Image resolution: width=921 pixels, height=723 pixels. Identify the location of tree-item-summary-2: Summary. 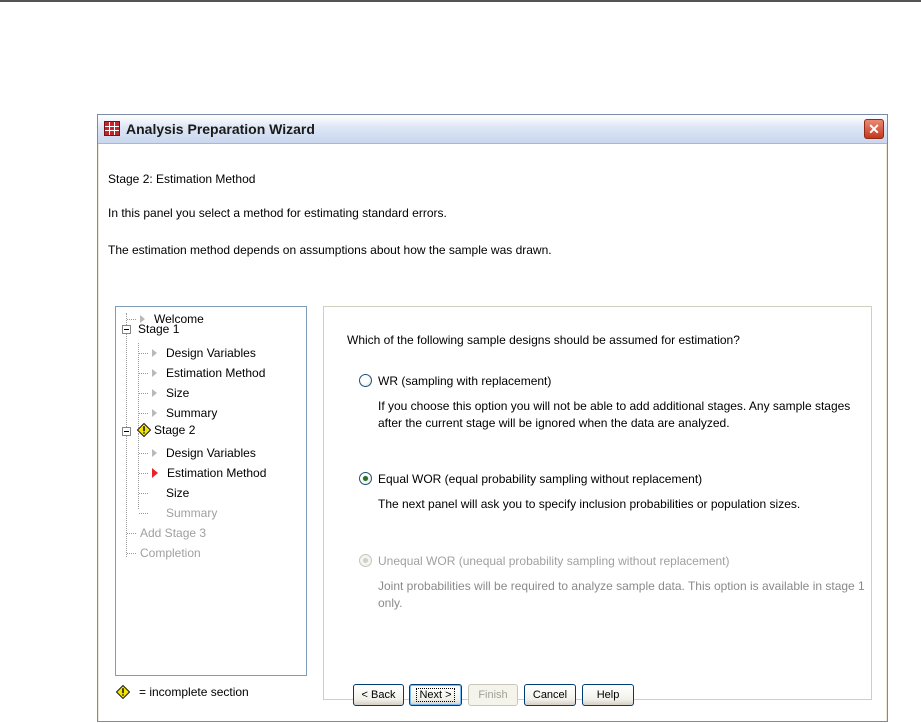
(191, 513).